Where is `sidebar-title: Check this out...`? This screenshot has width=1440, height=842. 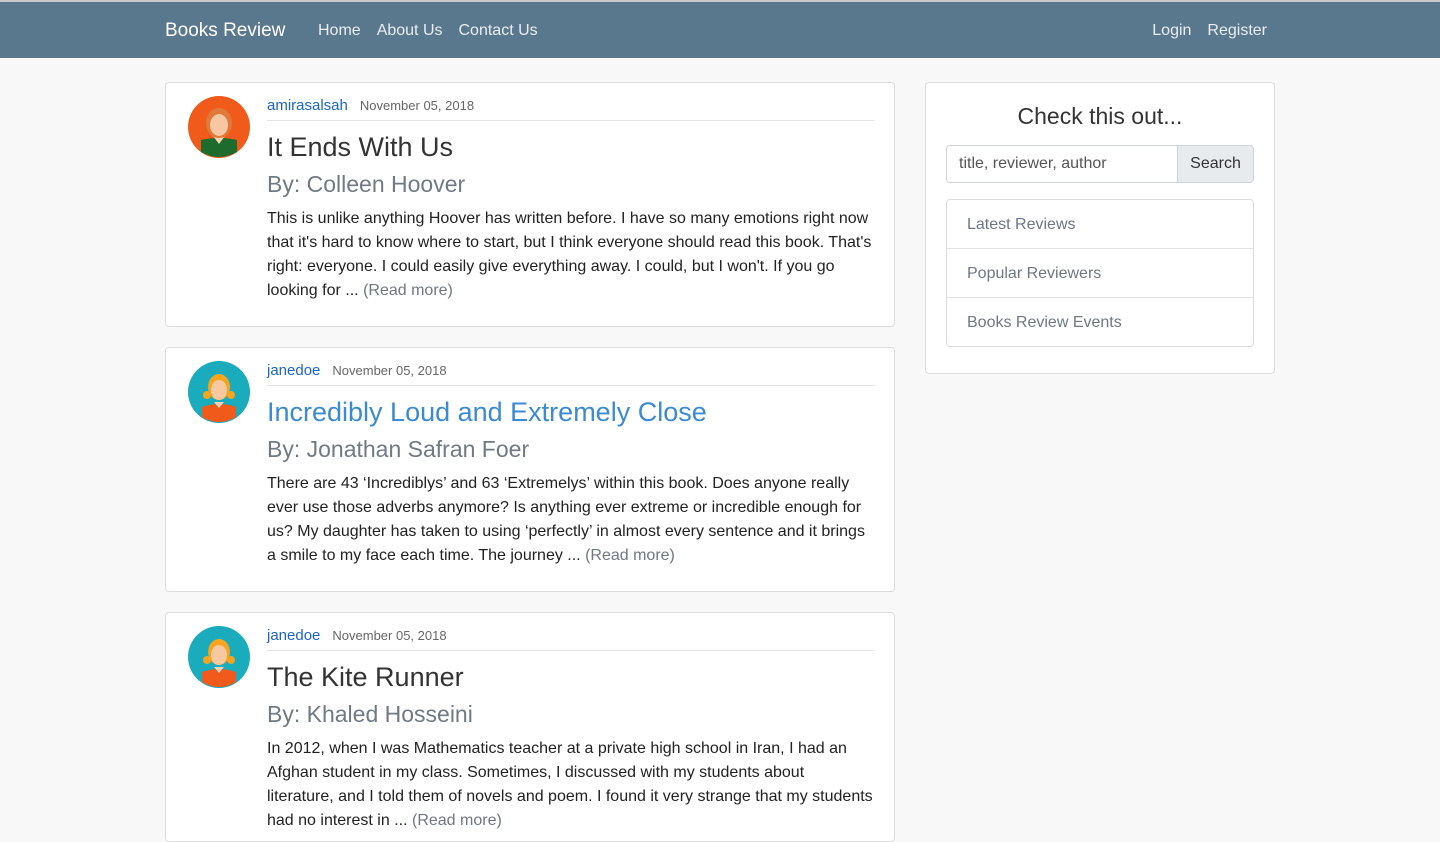
sidebar-title: Check this out... is located at coordinates (1100, 116).